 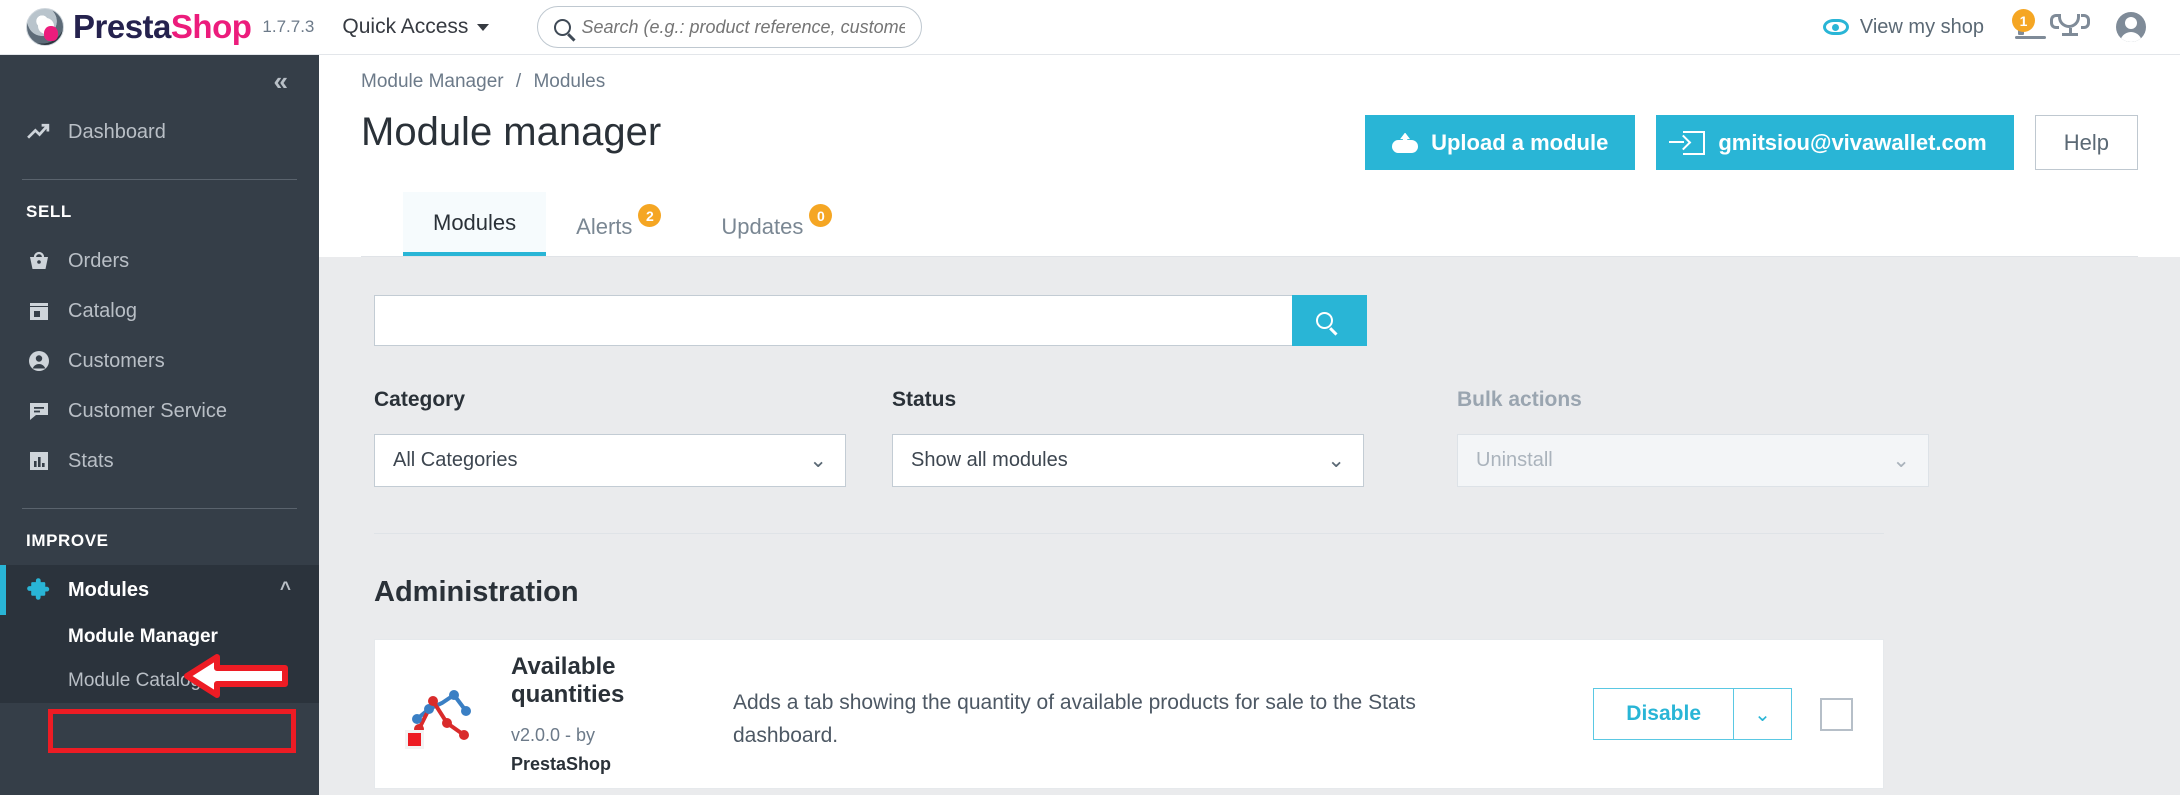 I want to click on eye-icon, so click(x=1835, y=27).